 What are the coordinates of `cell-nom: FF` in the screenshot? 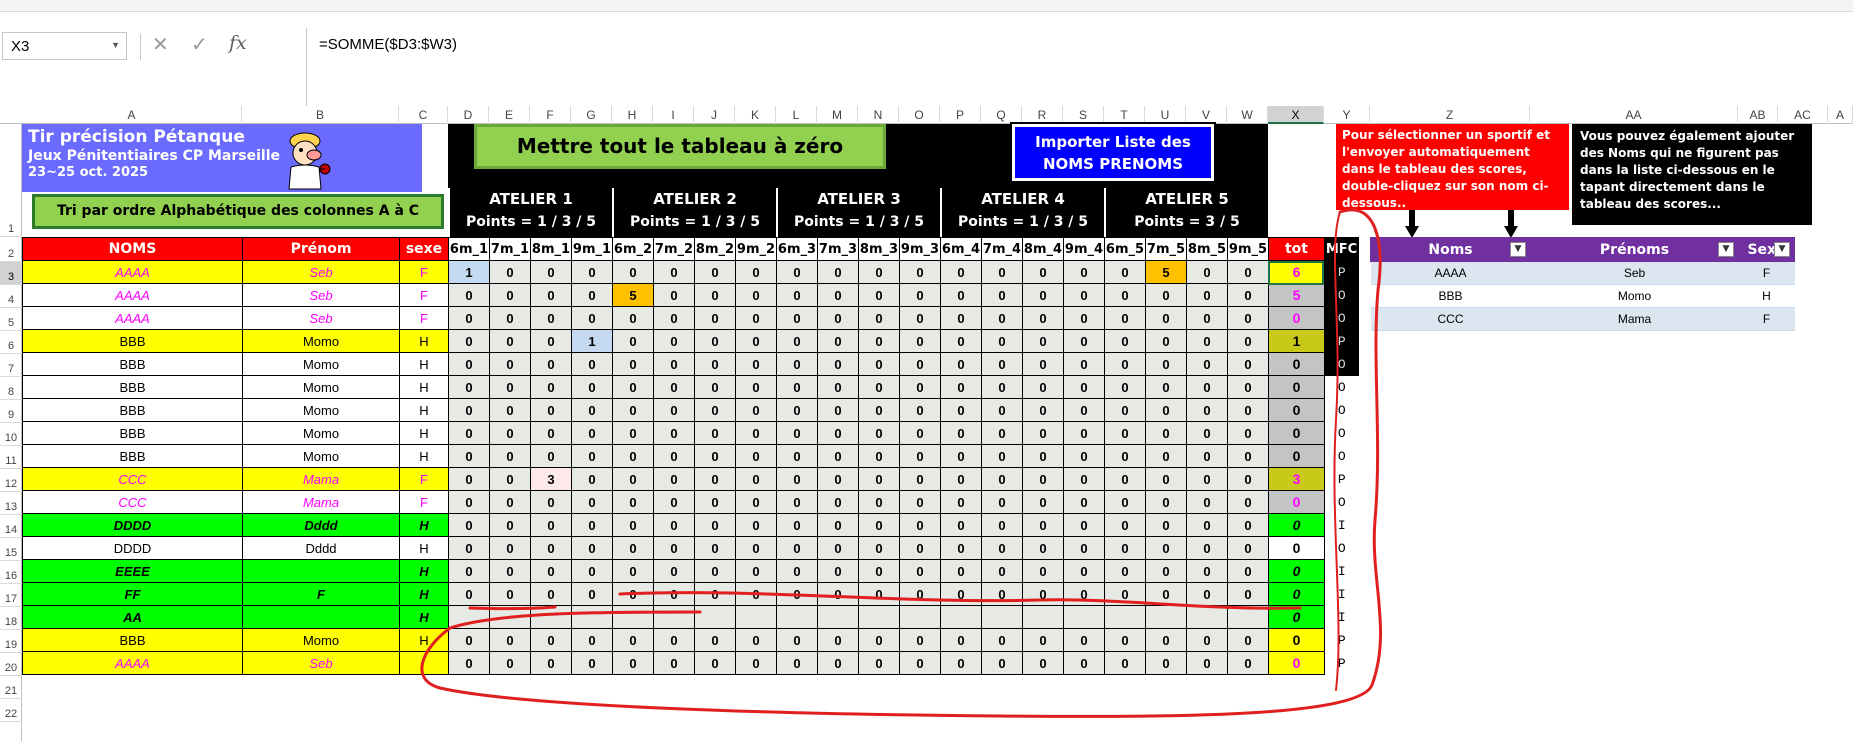 It's located at (132, 594).